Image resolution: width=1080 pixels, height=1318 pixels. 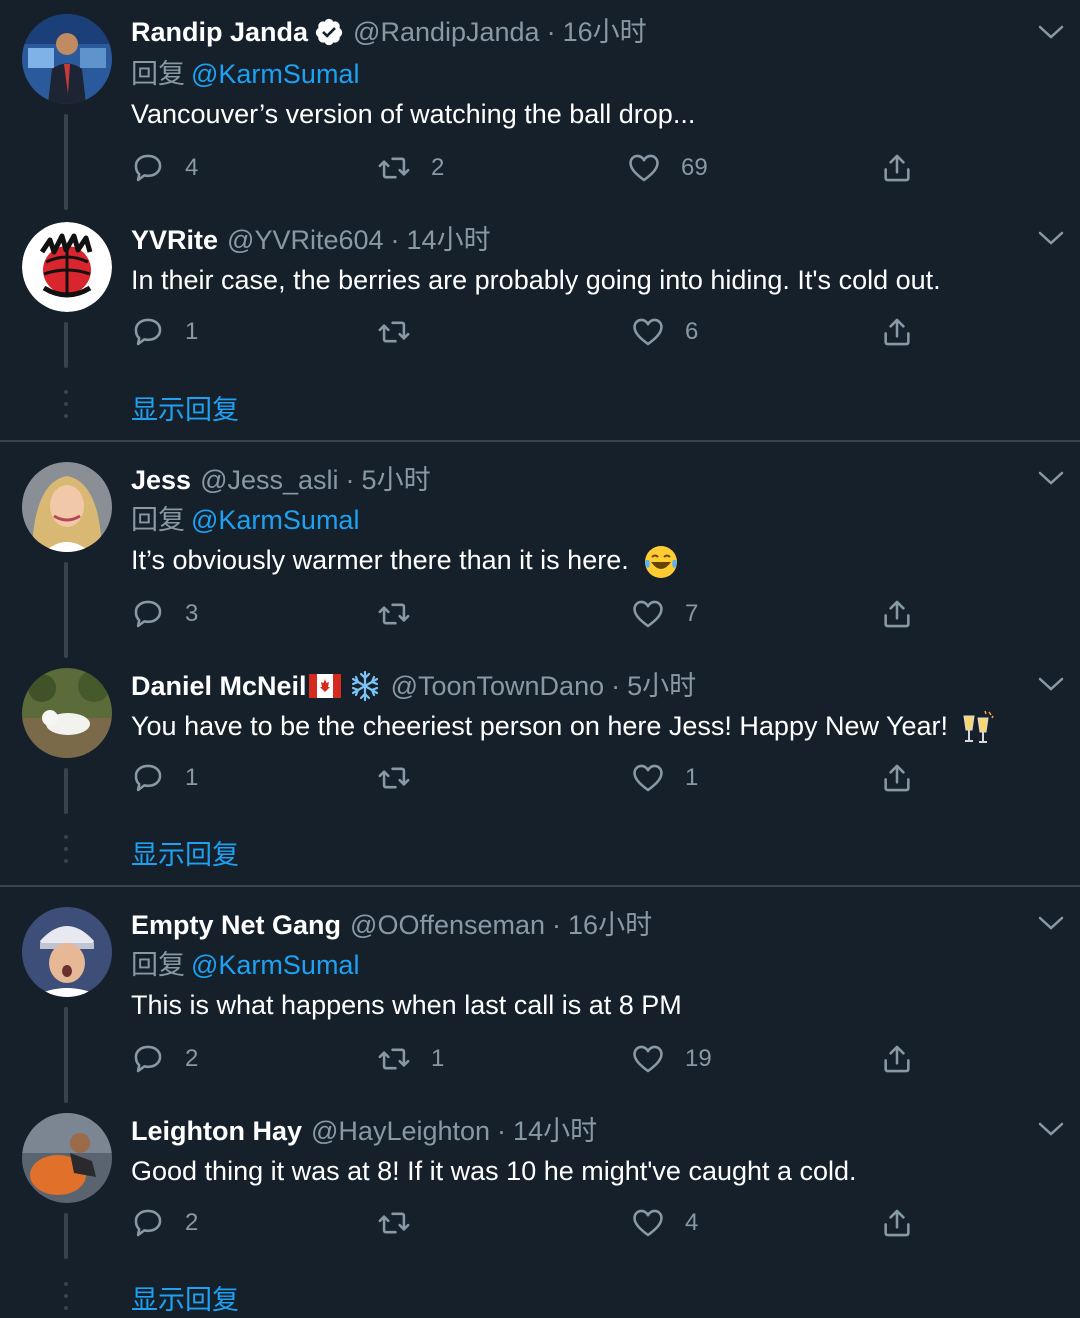 I want to click on like-button: 6, so click(x=664, y=332).